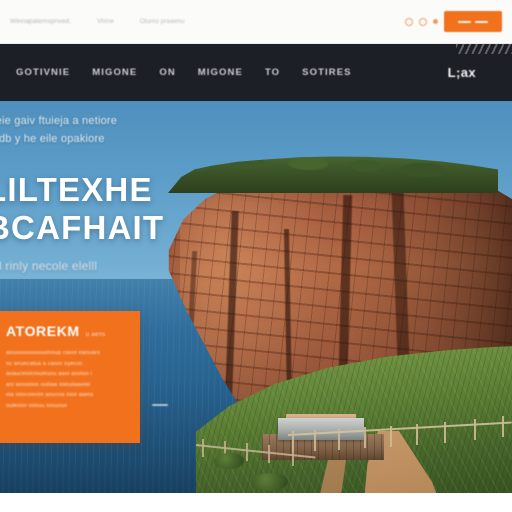  Describe the element at coordinates (44, 363) in the screenshot. I see `feature-card-line-2: oc wruecatua a caoor oyecoc` at that location.